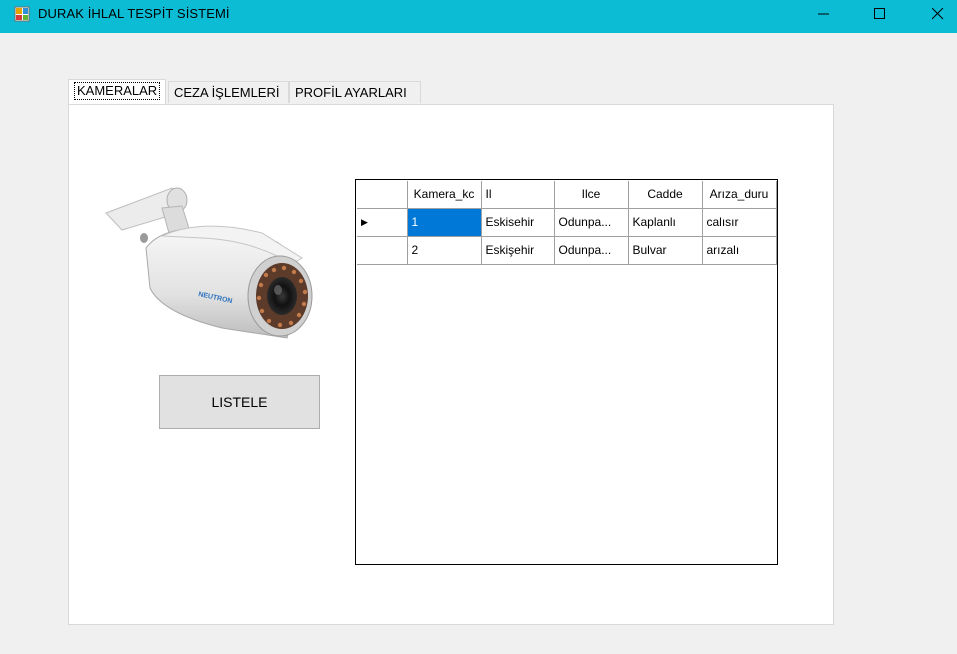 Image resolution: width=957 pixels, height=654 pixels. I want to click on table-cell: 2, so click(444, 250).